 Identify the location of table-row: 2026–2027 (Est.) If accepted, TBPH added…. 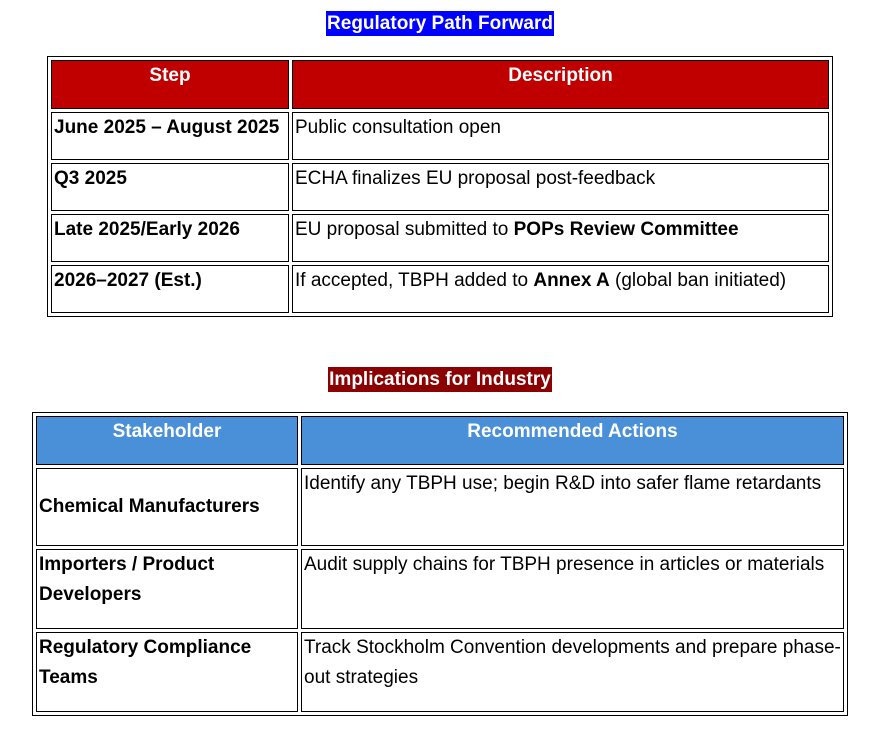
(440, 289).